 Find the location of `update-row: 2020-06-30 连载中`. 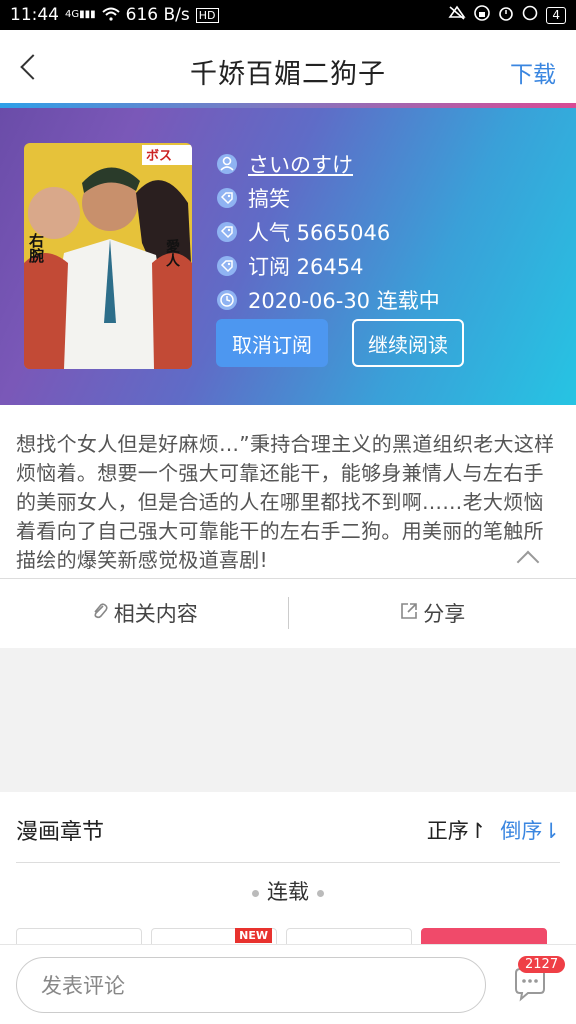

update-row: 2020-06-30 连载中 is located at coordinates (328, 300).